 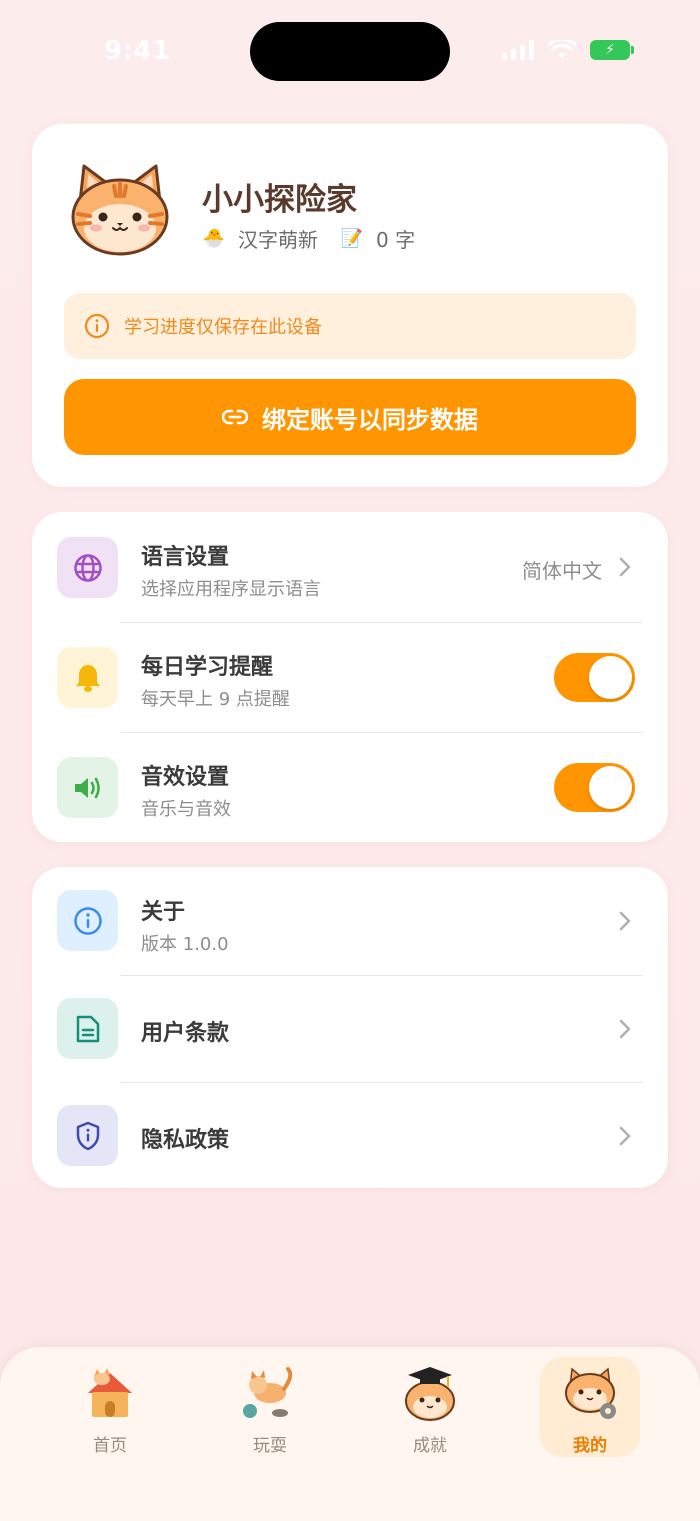 I want to click on bottom-tab-bar: 首页 玩耍 成就 我的, so click(x=350, y=1434).